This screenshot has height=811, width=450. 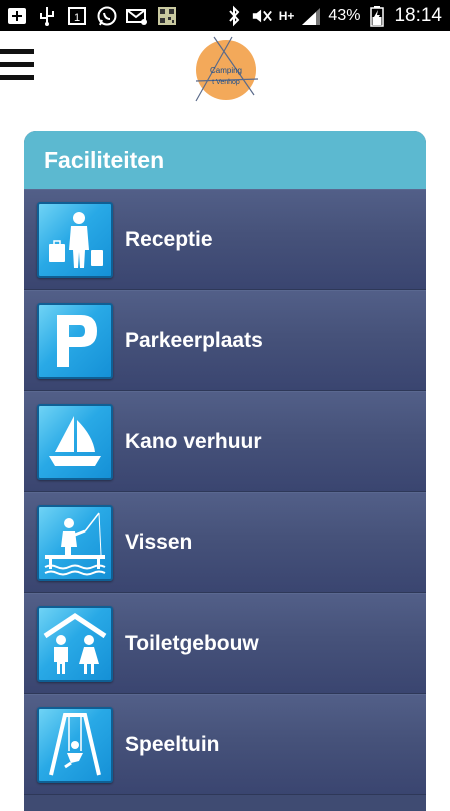 What do you see at coordinates (311, 16) in the screenshot?
I see `signal-icon` at bounding box center [311, 16].